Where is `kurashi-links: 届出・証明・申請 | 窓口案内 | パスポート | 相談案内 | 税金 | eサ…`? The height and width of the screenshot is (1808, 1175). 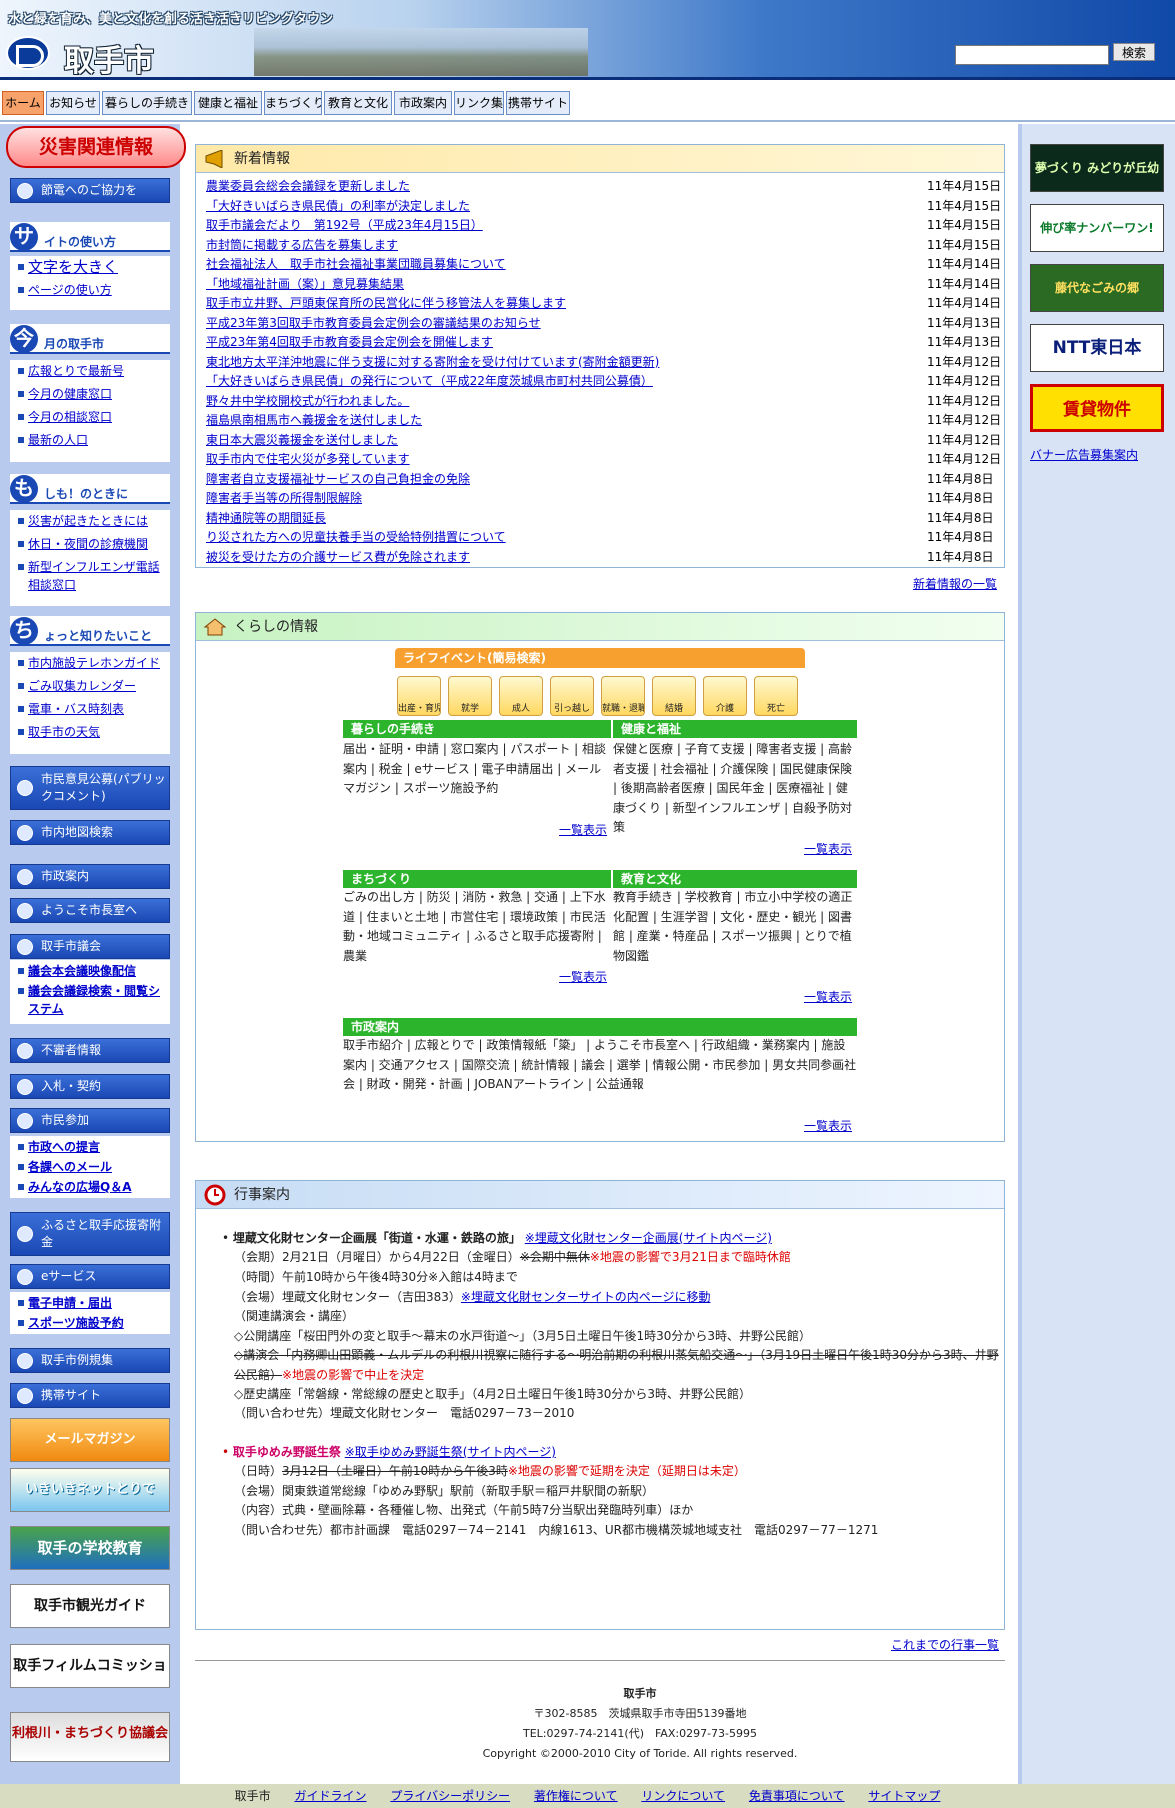
kurashi-links: 届出・証明・申請 | 窓口案内 | パスポート | 相談案内 | 税金 | eサ… is located at coordinates (477, 769).